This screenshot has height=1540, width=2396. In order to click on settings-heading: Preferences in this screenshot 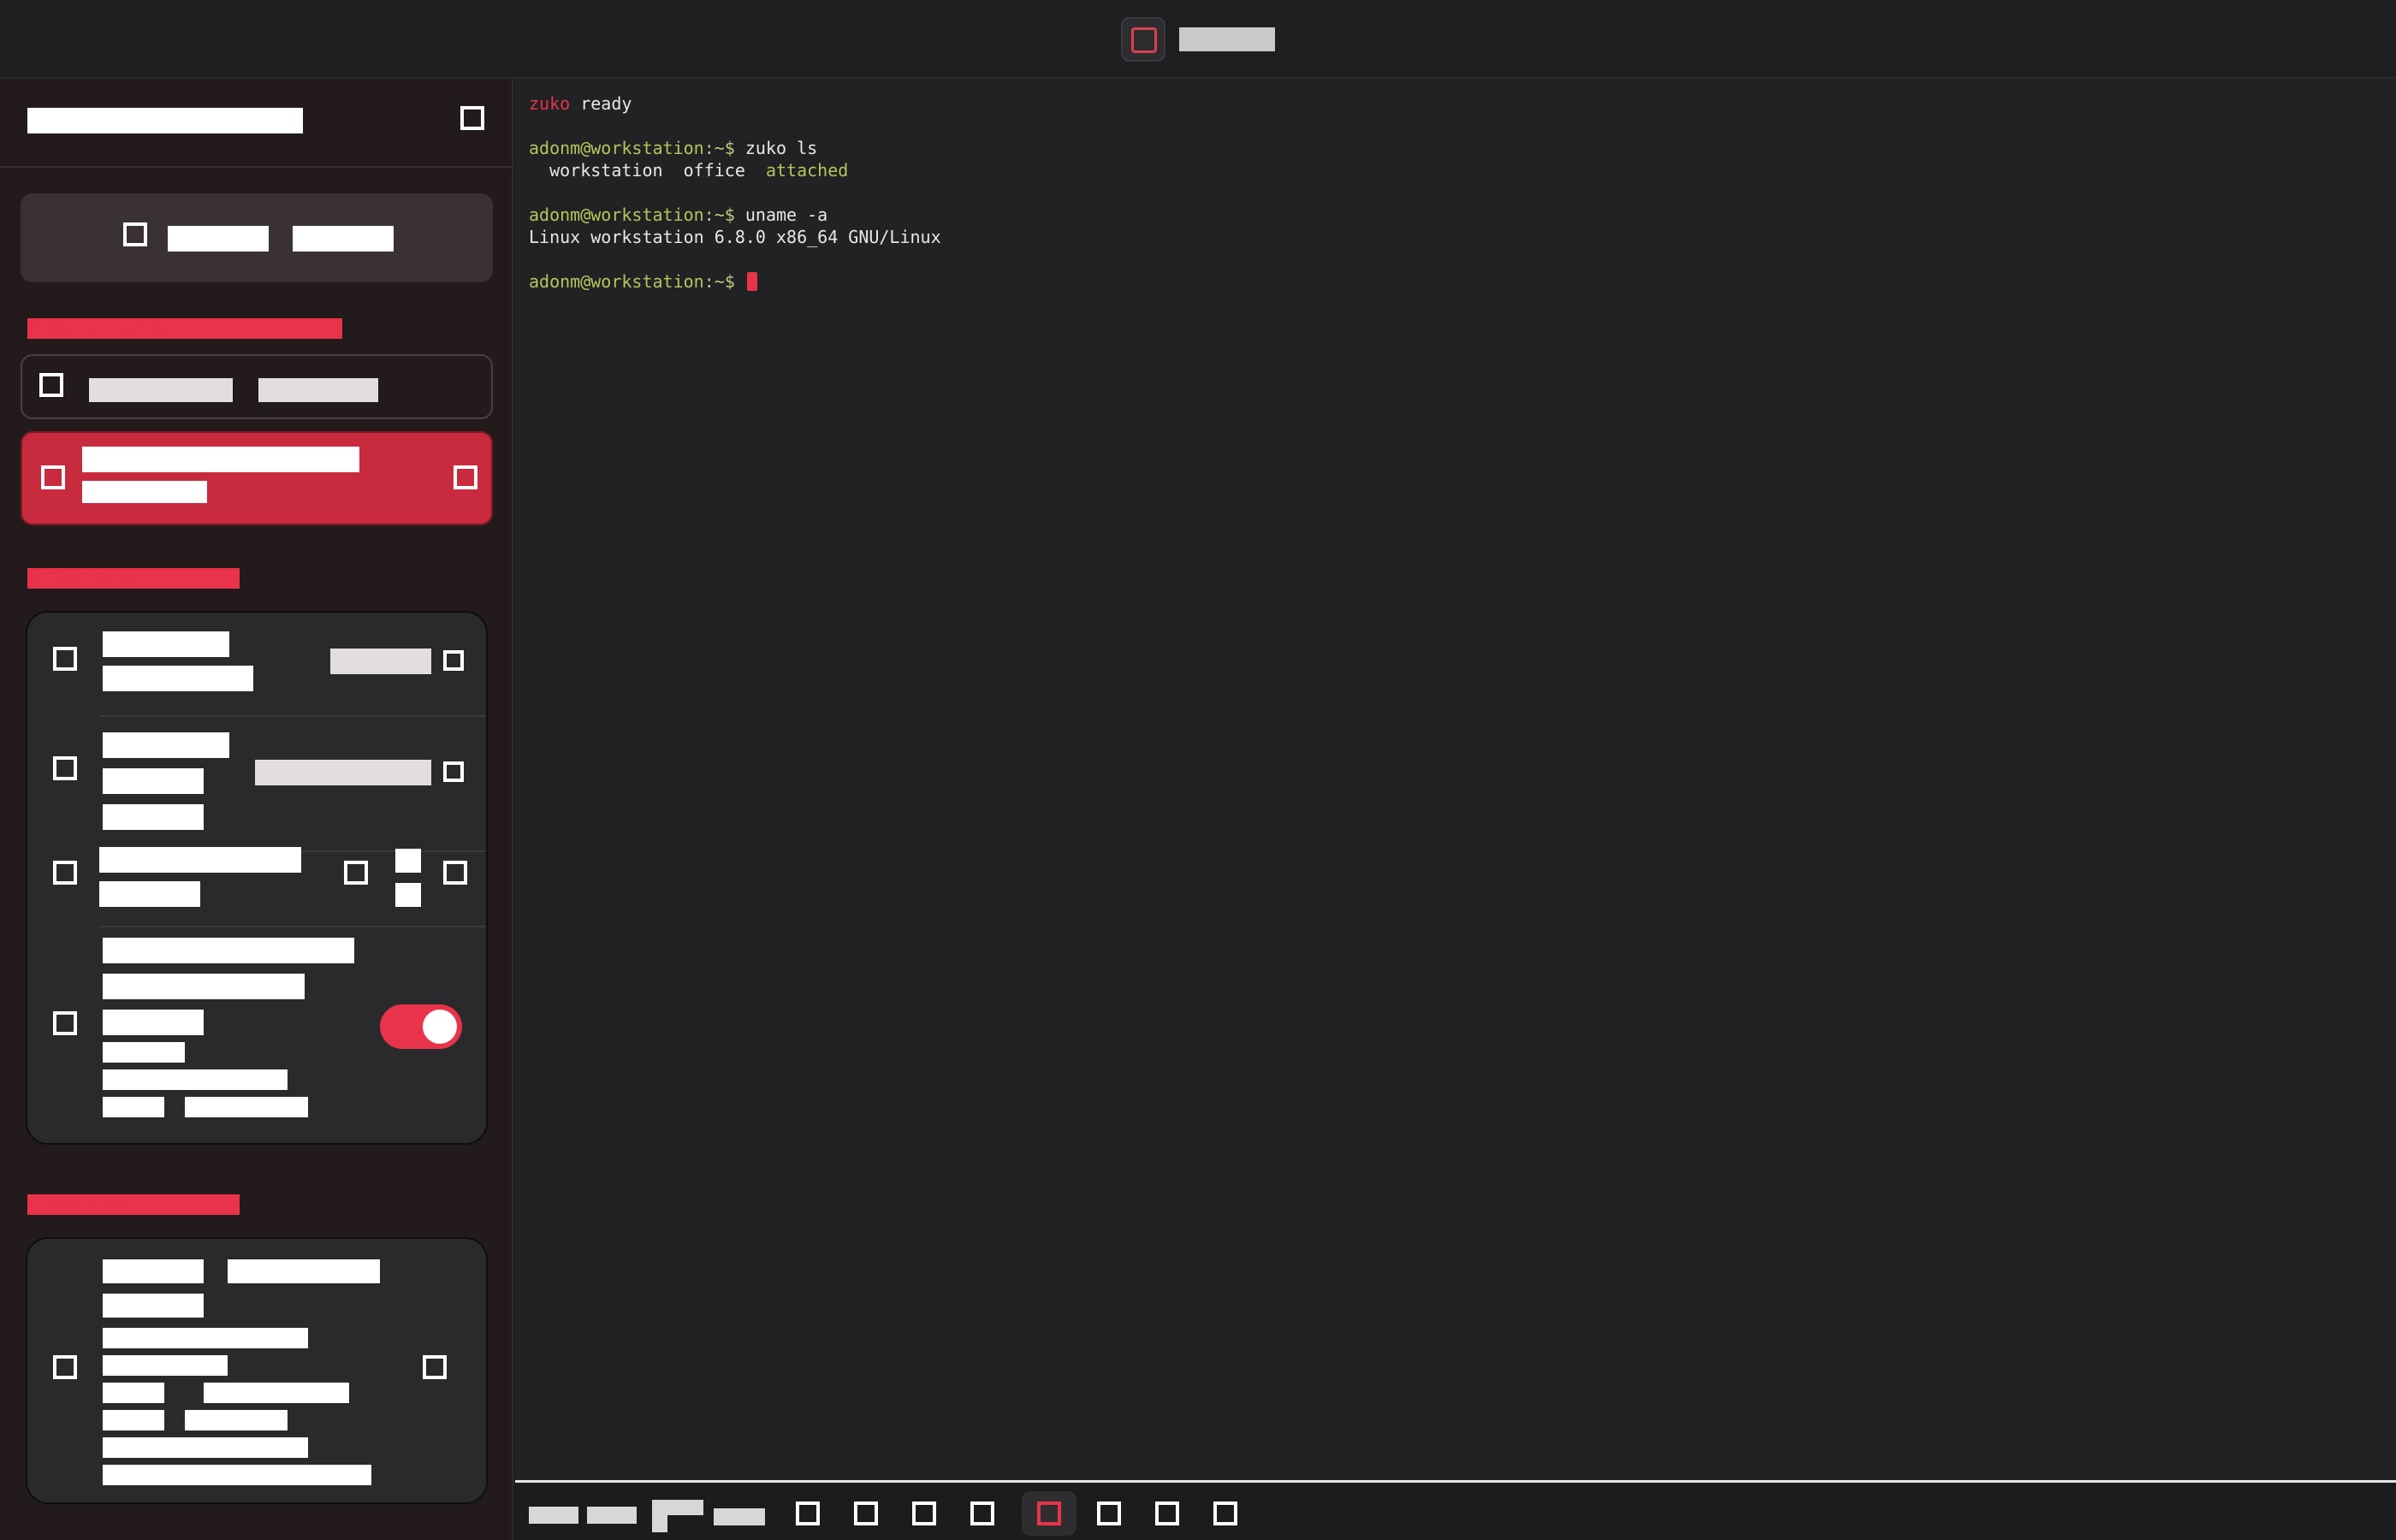, I will do `click(133, 578)`.